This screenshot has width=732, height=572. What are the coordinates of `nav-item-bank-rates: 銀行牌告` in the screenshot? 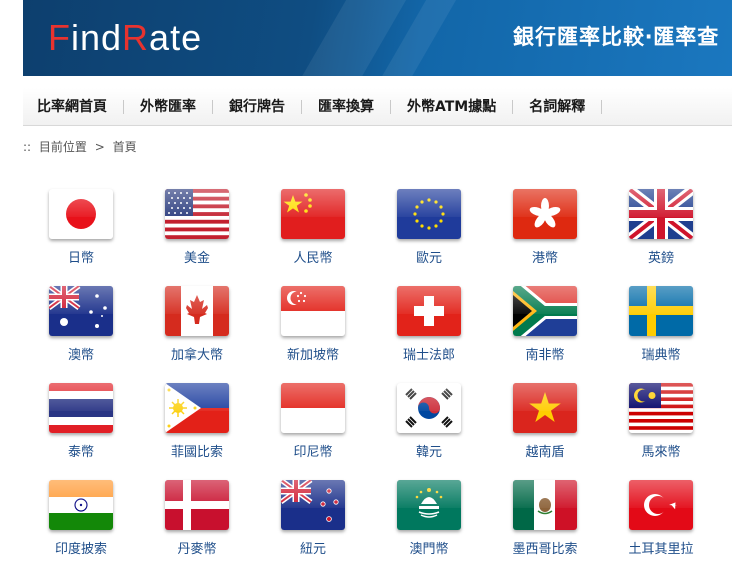 It's located at (257, 107).